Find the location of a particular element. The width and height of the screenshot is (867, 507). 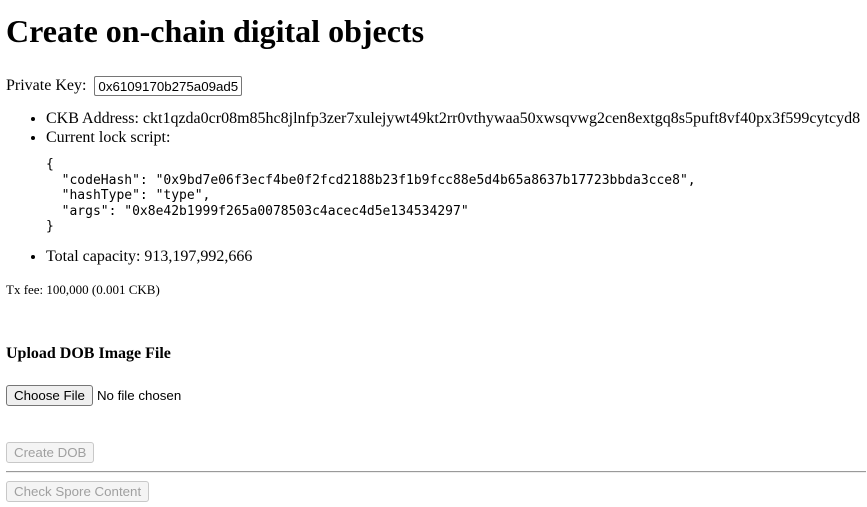

capacity-value: 913,197,992,666 is located at coordinates (198, 256).